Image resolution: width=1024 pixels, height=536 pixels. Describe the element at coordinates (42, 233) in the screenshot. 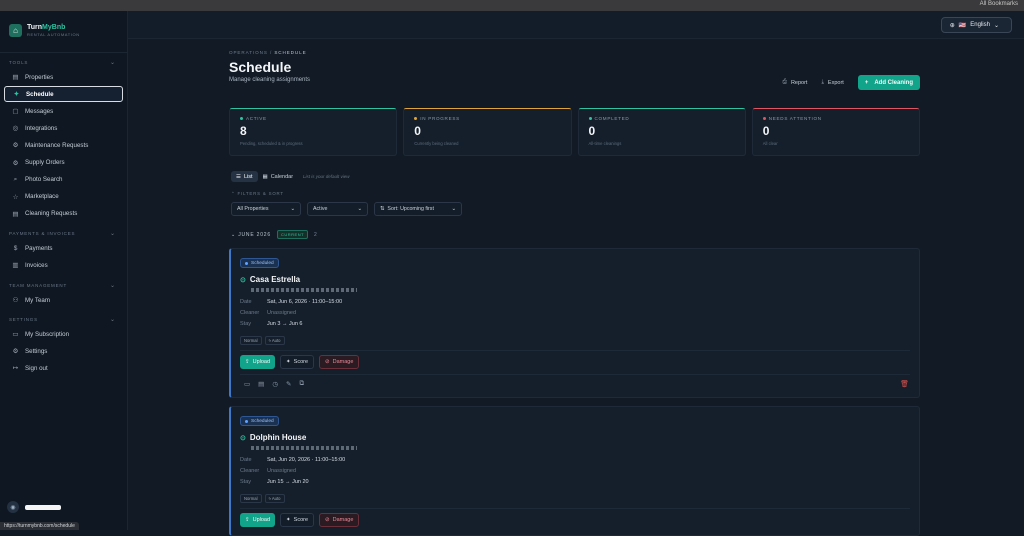

I see `sidebar-section-title: PAYMENTS & INVOICES` at that location.